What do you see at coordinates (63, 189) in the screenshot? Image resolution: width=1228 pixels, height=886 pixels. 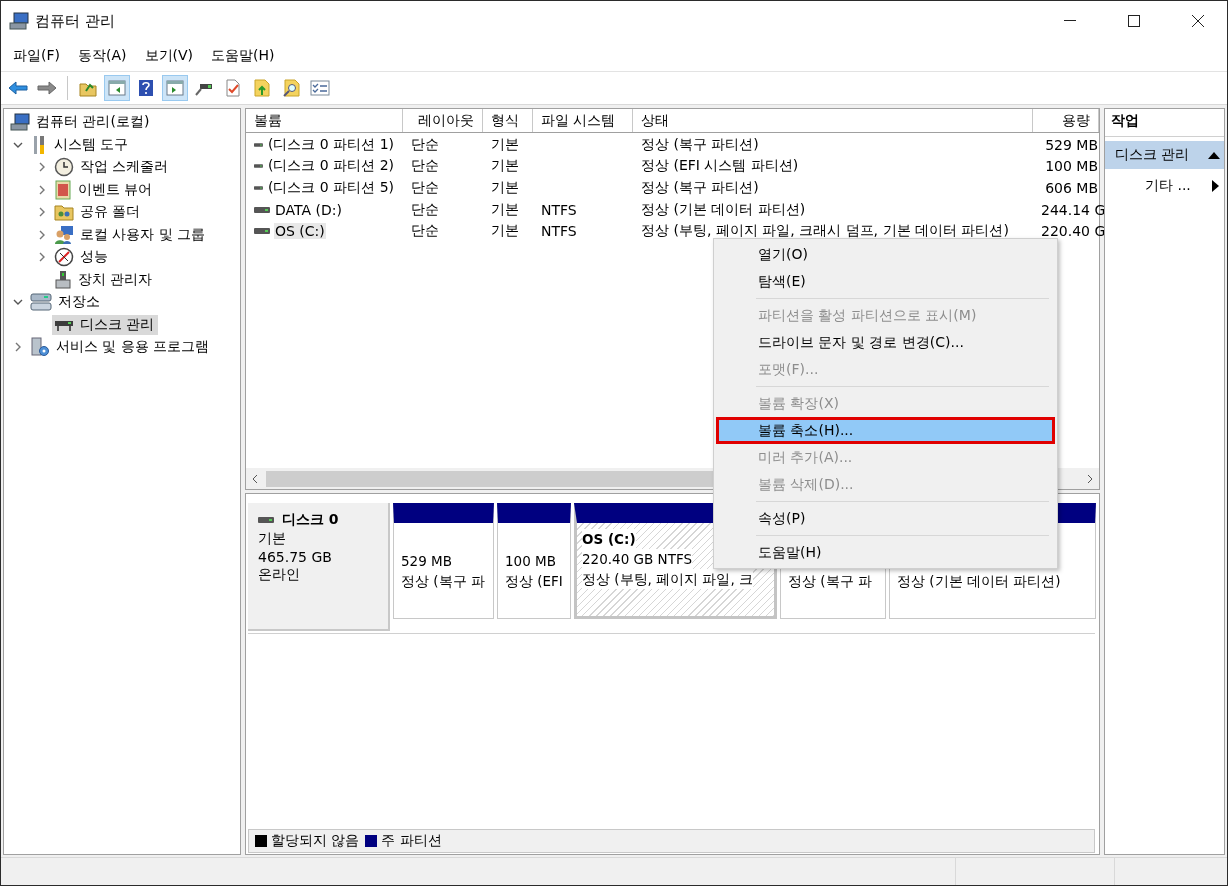 I see `log-book-icon` at bounding box center [63, 189].